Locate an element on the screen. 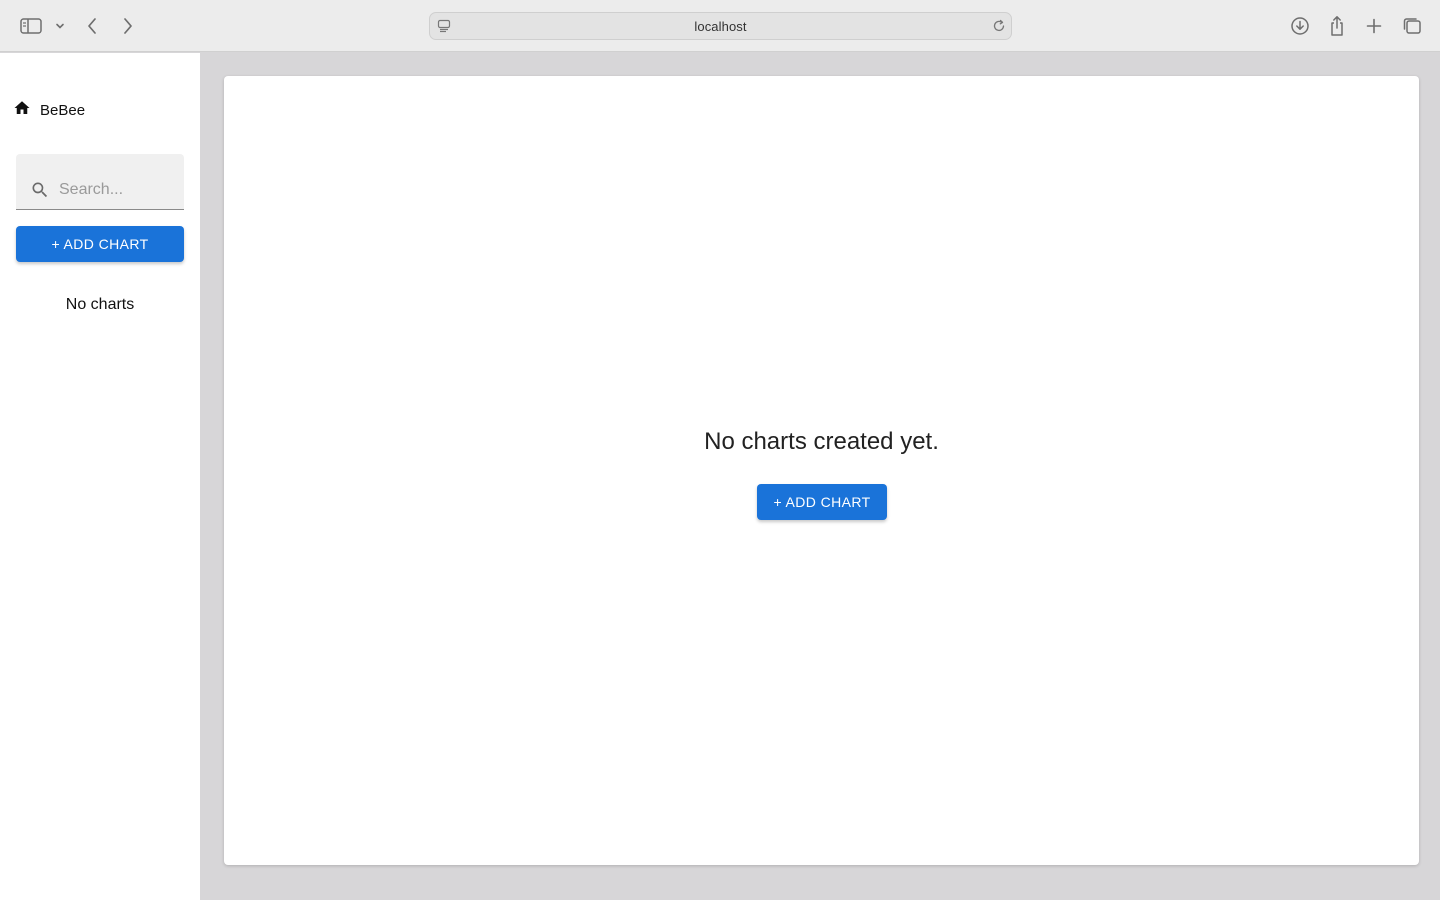 Image resolution: width=1440 pixels, height=900 pixels. sidebar-empty-text: No charts is located at coordinates (100, 304).